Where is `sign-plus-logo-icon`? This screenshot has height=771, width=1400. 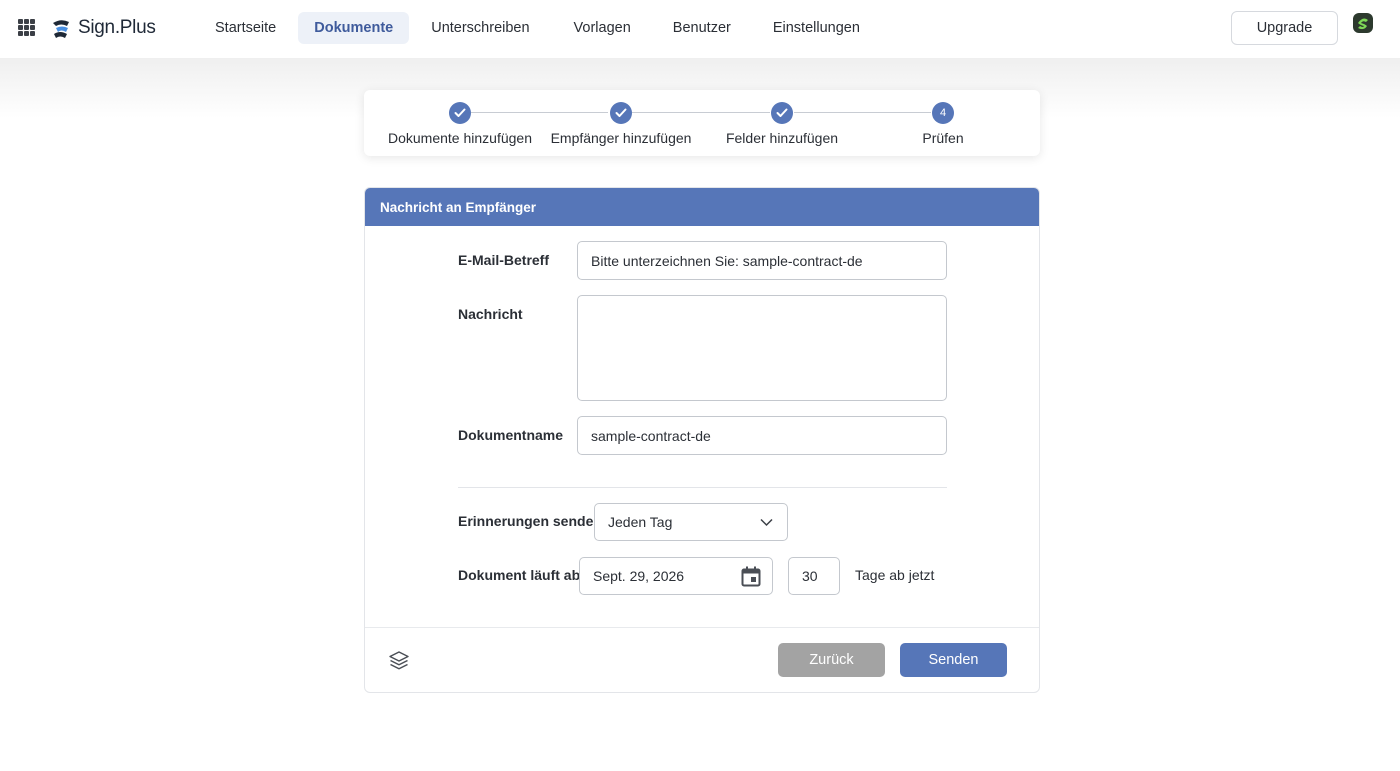
sign-plus-logo-icon is located at coordinates (61, 29).